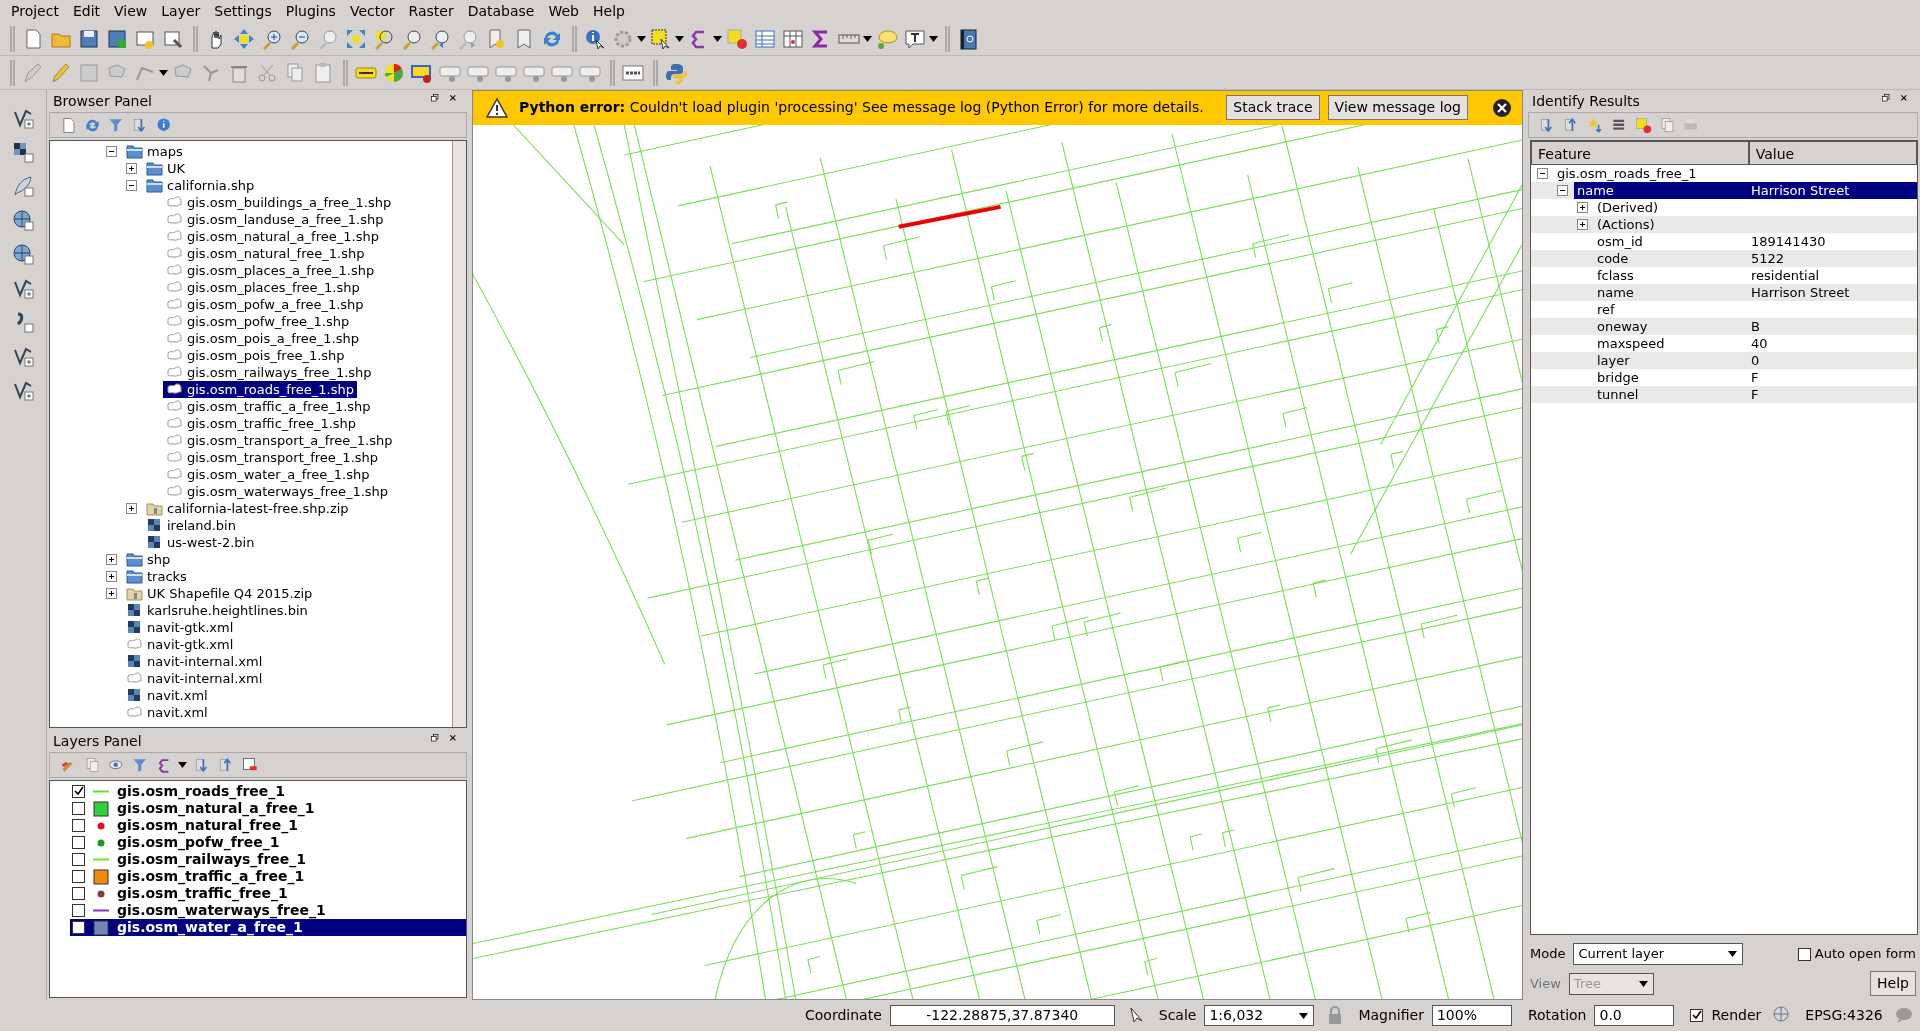 This screenshot has height=1031, width=1920. Describe the element at coordinates (431, 11) in the screenshot. I see `menu-item: Raster` at that location.